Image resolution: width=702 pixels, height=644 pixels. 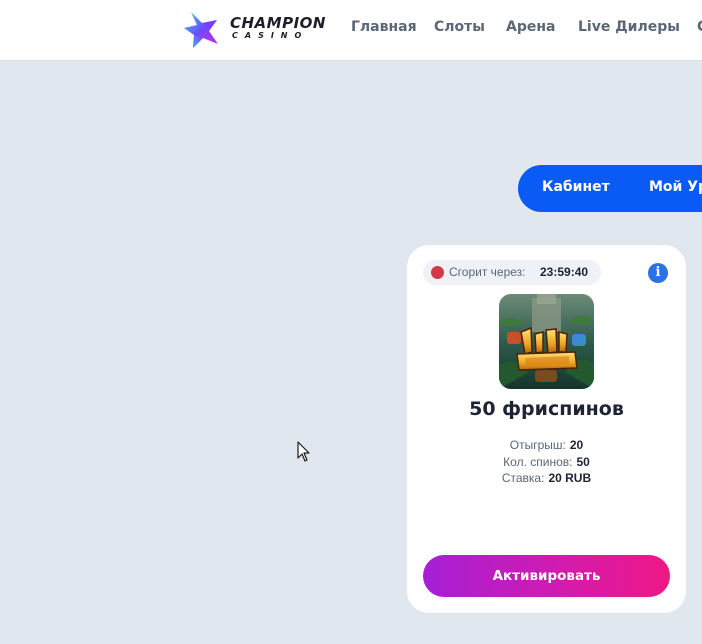 I want to click on nav-item-home: Главная, so click(x=384, y=27).